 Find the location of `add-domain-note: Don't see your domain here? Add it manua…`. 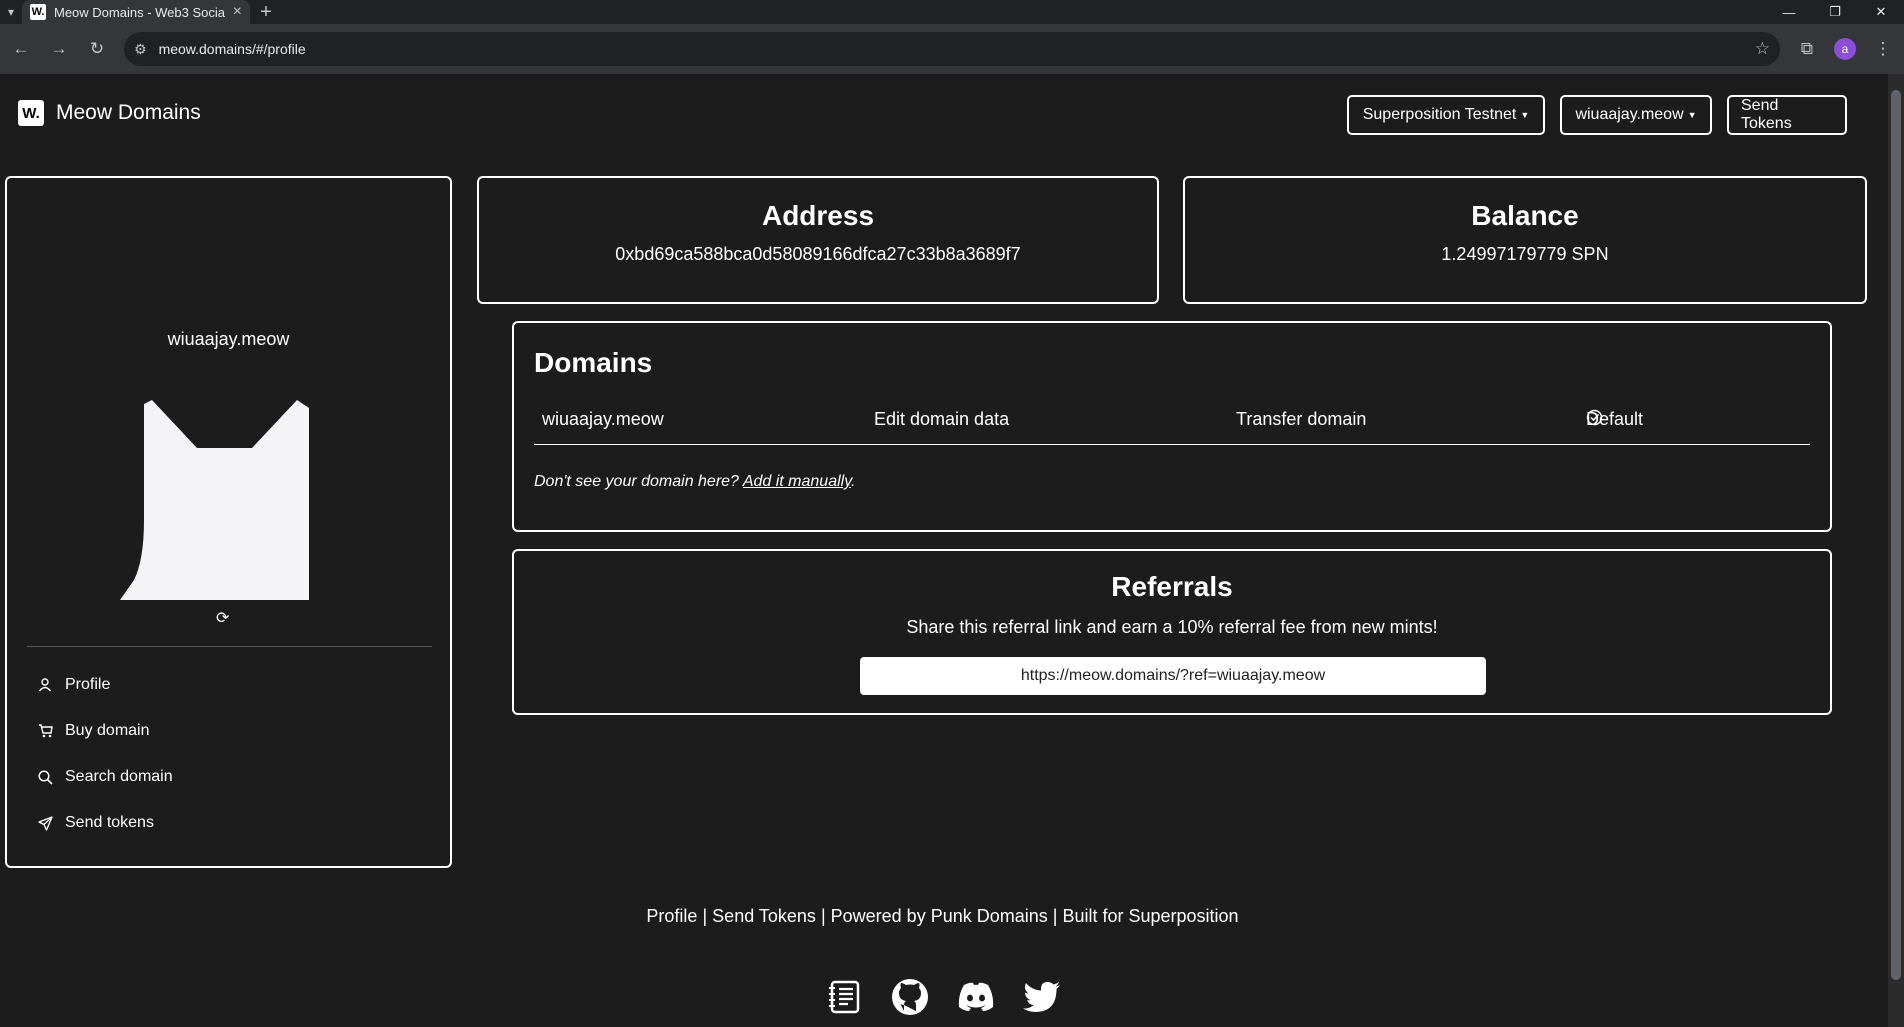

add-domain-note: Don't see your domain here? Add it manua… is located at coordinates (694, 482).